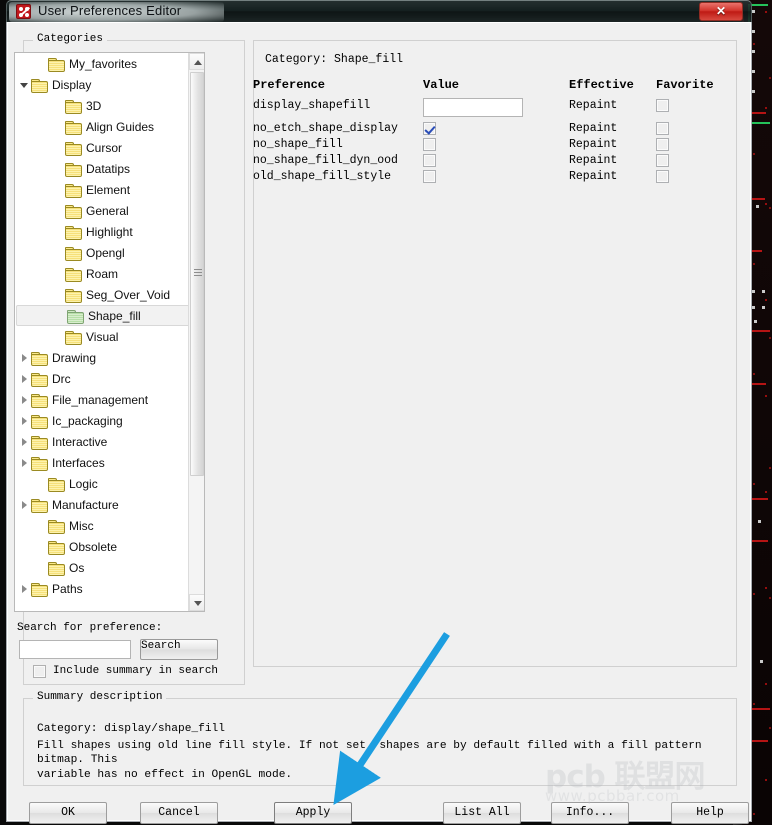 The image size is (772, 825). I want to click on tree-item-label: Roam, so click(102, 273).